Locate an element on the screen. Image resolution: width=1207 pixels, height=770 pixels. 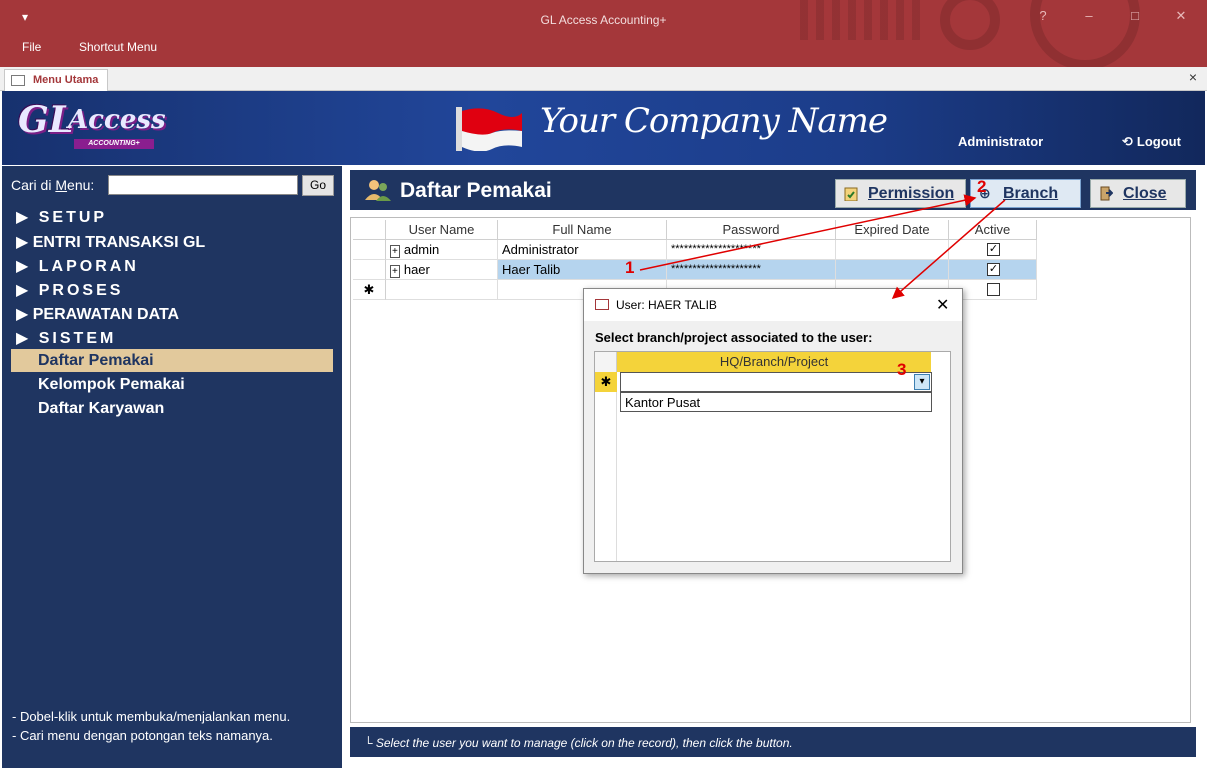
branch-button: ⊕ Branch is located at coordinates (1025, 193).